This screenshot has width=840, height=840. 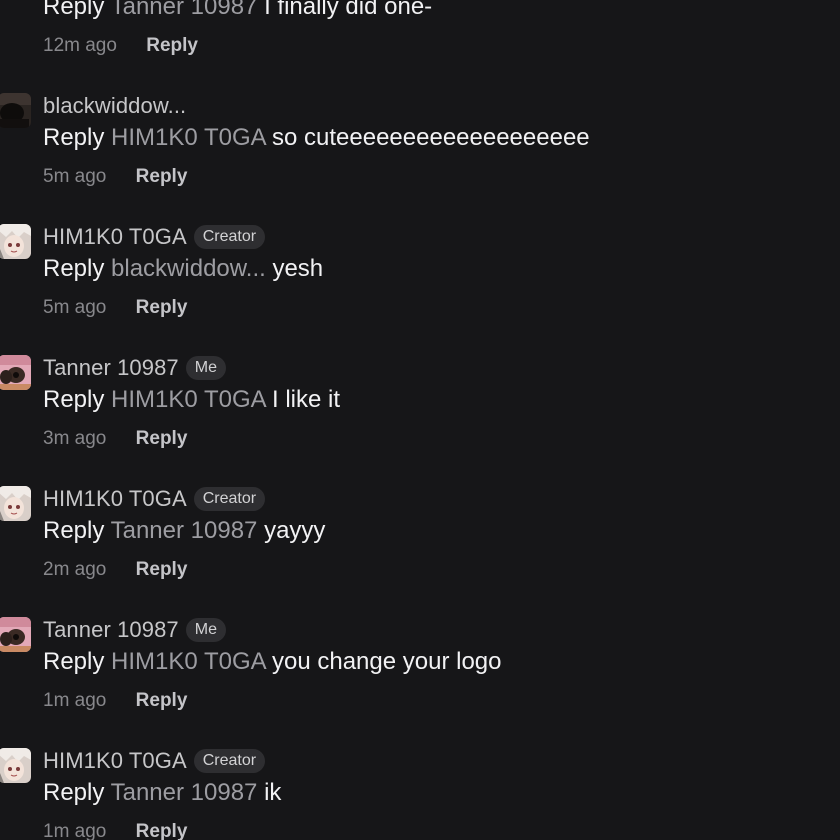 I want to click on comment-body: Reply Tanner 10987 I finally did one-, so click(x=237, y=12).